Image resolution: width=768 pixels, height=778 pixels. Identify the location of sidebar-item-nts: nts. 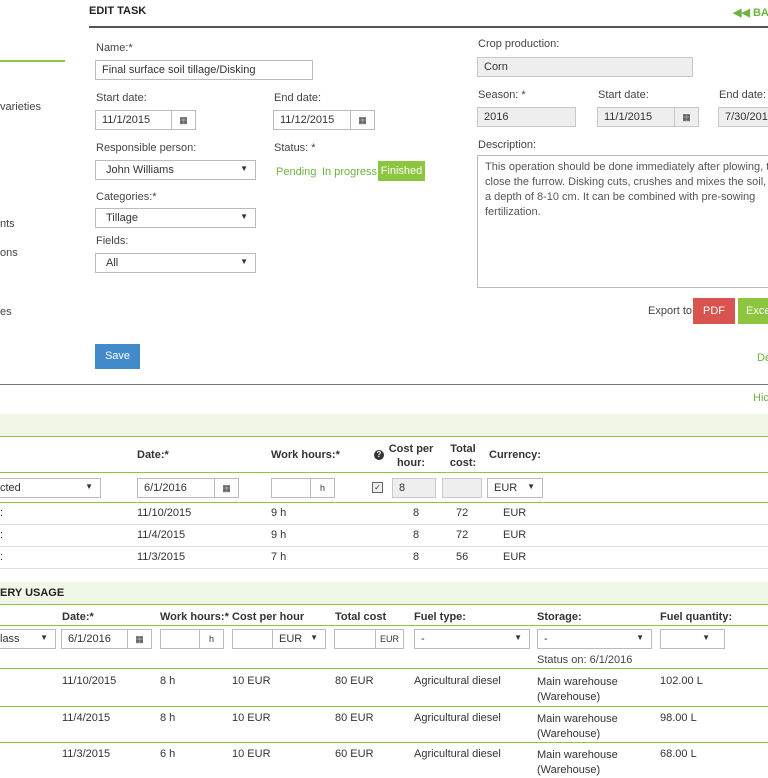
(7, 224).